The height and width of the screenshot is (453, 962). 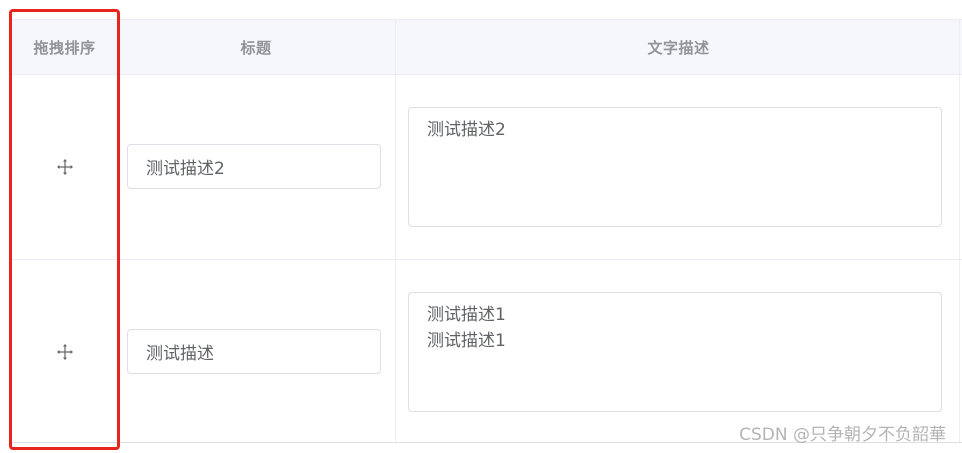 What do you see at coordinates (487, 47) in the screenshot?
I see `table-header: 拖拽排序 标题 文字描述` at bounding box center [487, 47].